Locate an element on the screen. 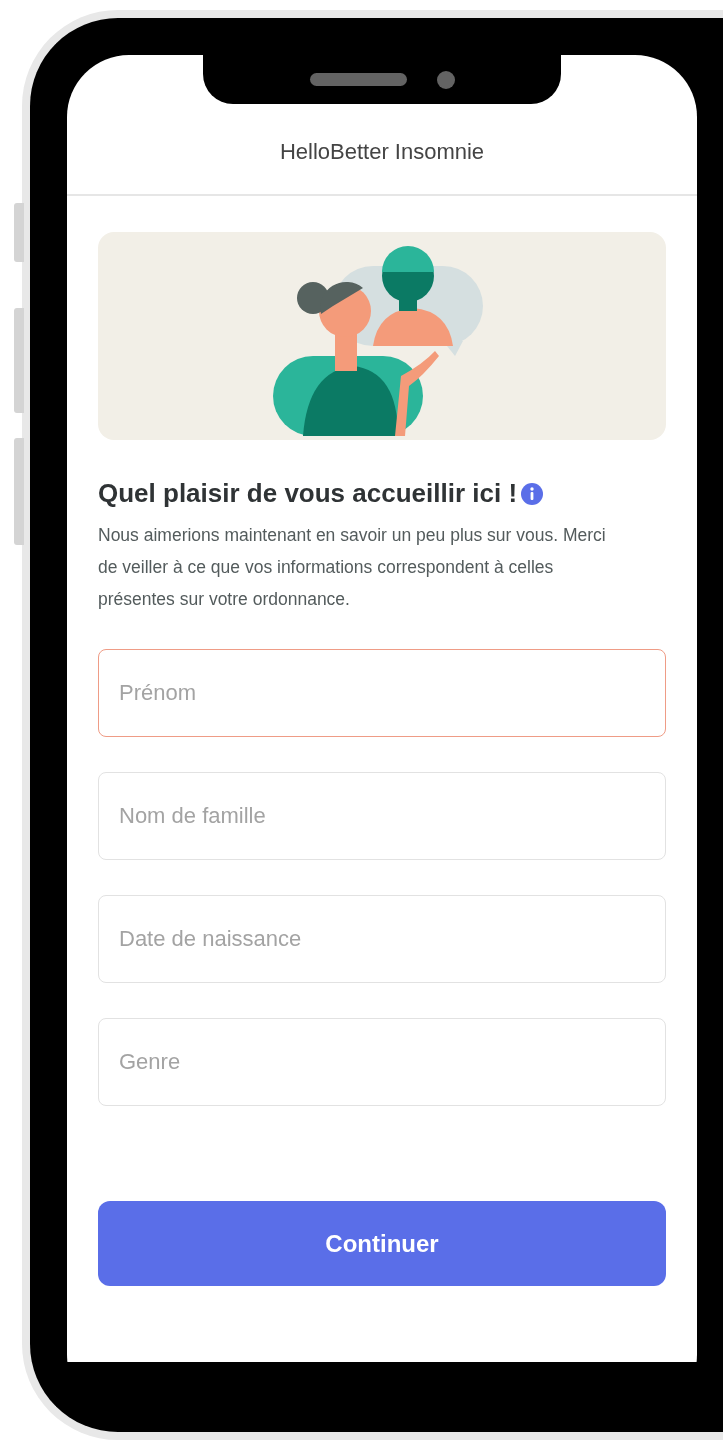 The width and height of the screenshot is (723, 1446). continue-button: Continuer is located at coordinates (382, 1243).